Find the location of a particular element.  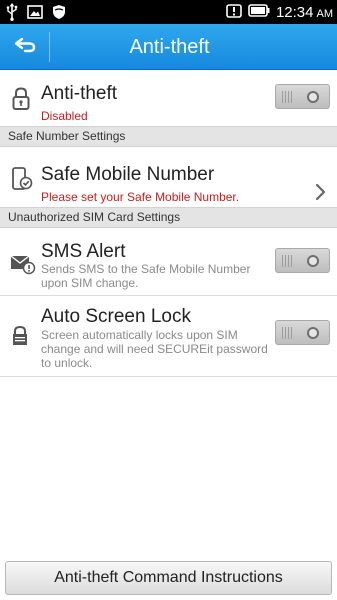

auto-lock-title: Auto Screen Lock is located at coordinates (116, 316).